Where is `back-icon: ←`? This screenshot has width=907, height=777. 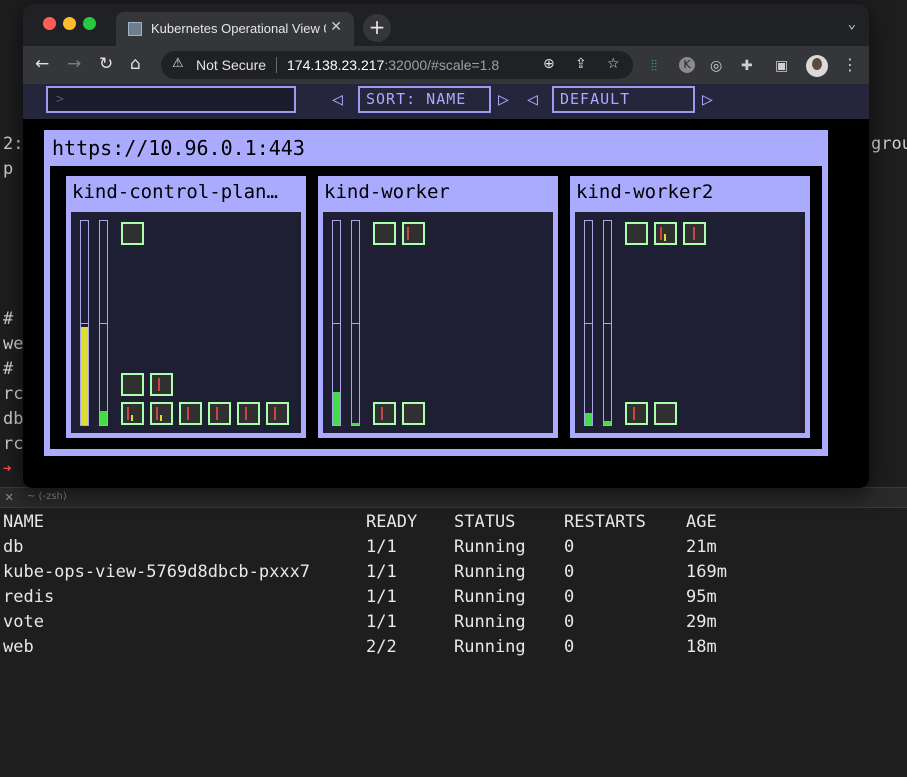
back-icon: ← is located at coordinates (42, 64).